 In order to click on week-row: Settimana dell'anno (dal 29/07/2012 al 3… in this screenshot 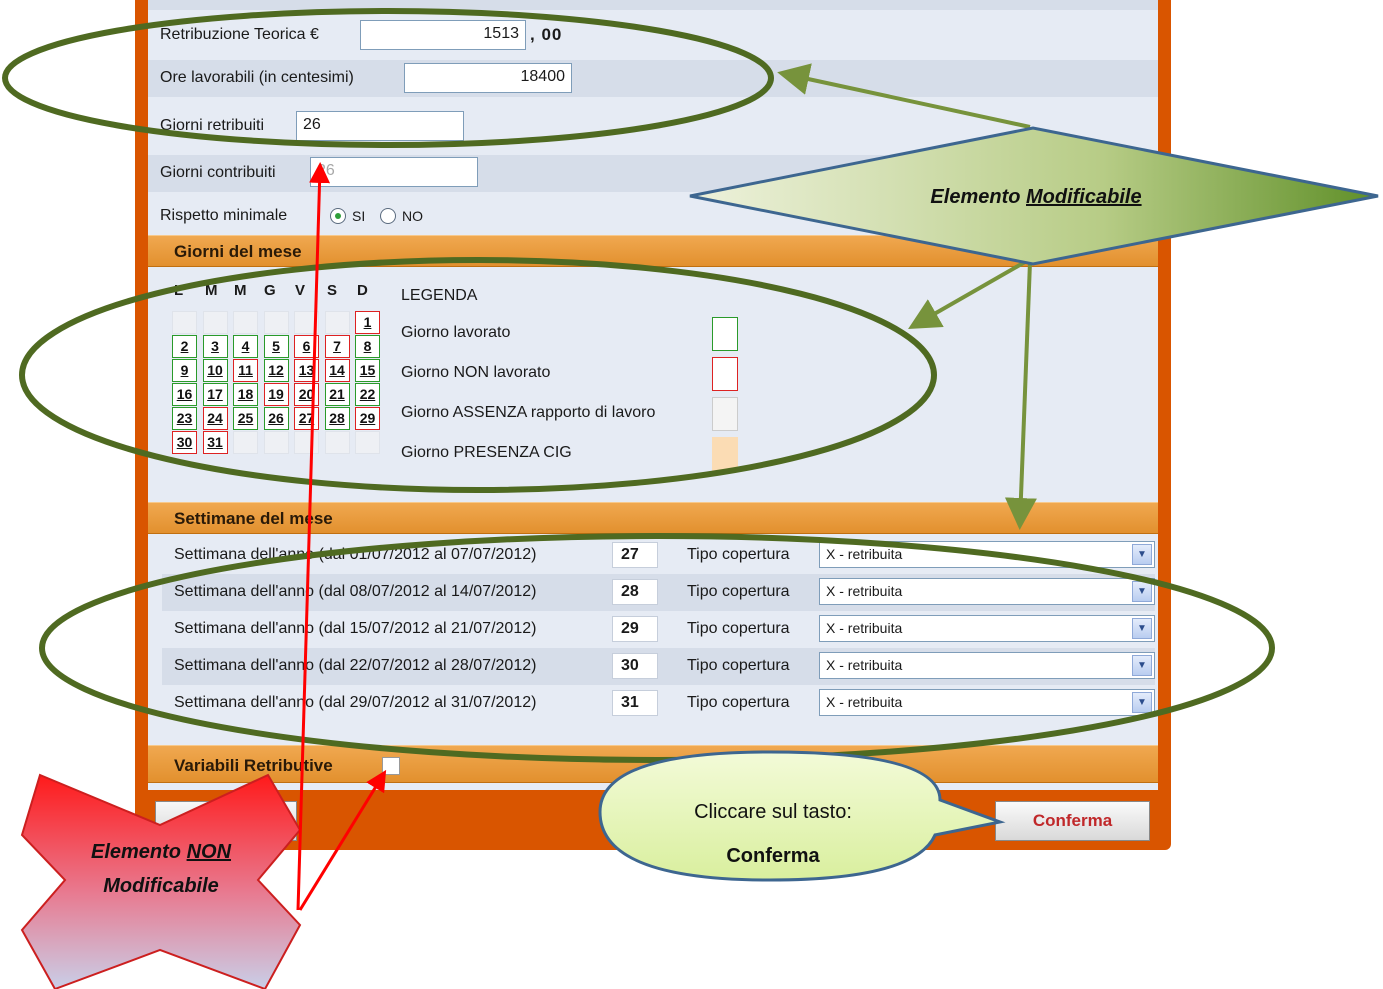, I will do `click(658, 703)`.